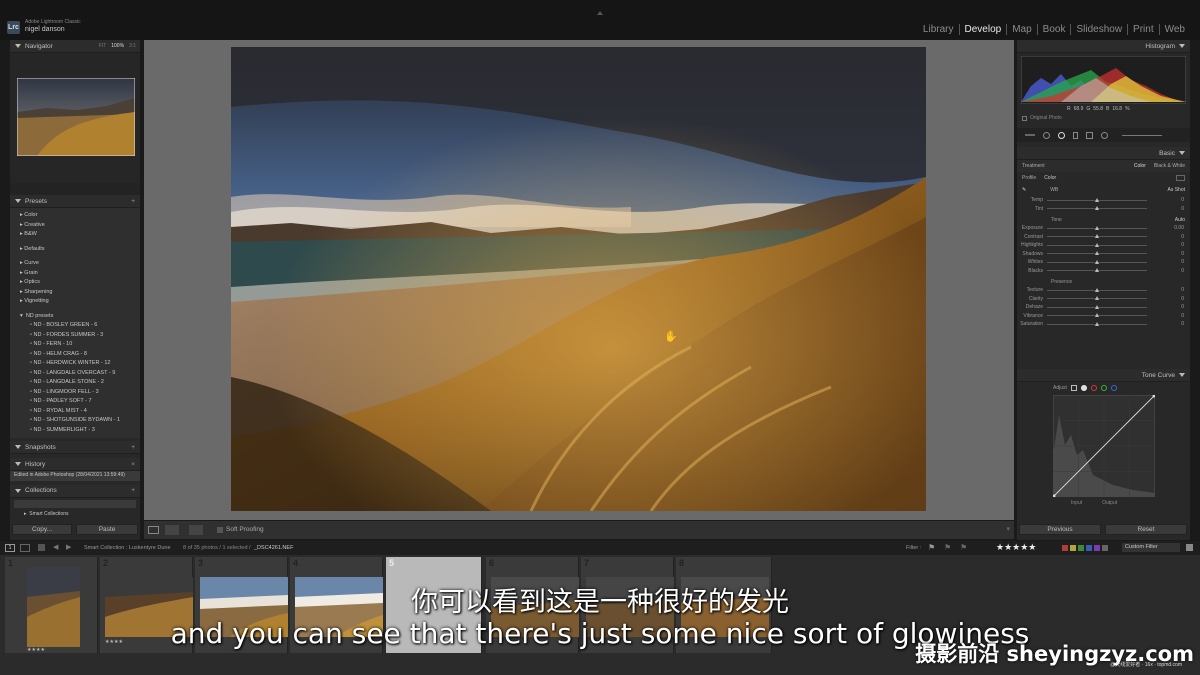 The width and height of the screenshot is (1200, 675). I want to click on main-window-icon: 1, so click(10, 548).